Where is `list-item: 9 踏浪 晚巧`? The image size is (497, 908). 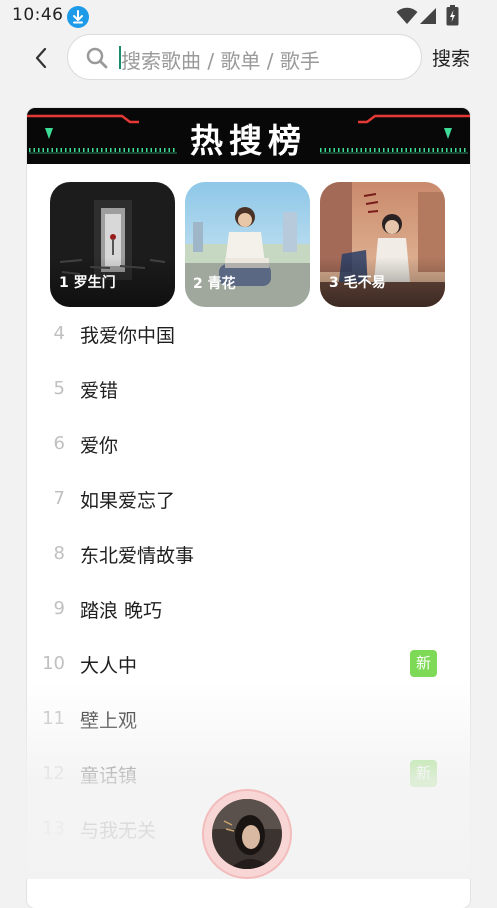 list-item: 9 踏浪 晚巧 is located at coordinates (248, 610).